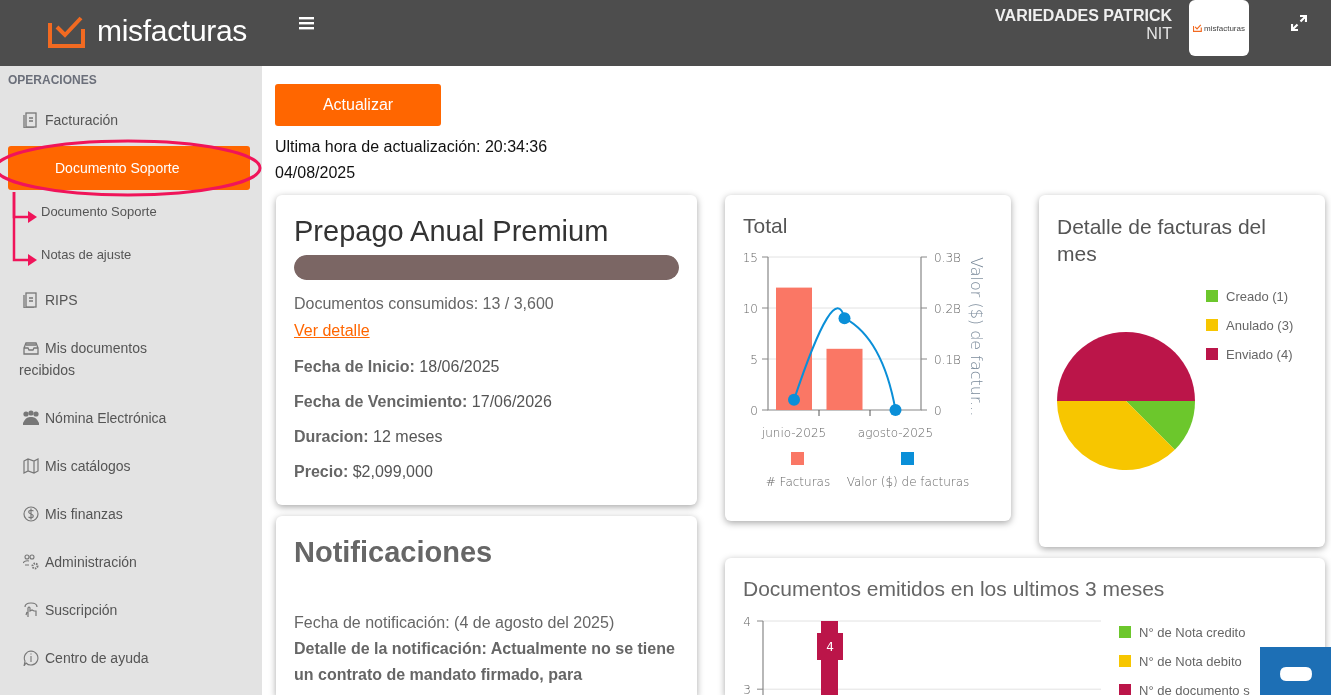 The height and width of the screenshot is (695, 1331). I want to click on chat-button, so click(1295, 671).